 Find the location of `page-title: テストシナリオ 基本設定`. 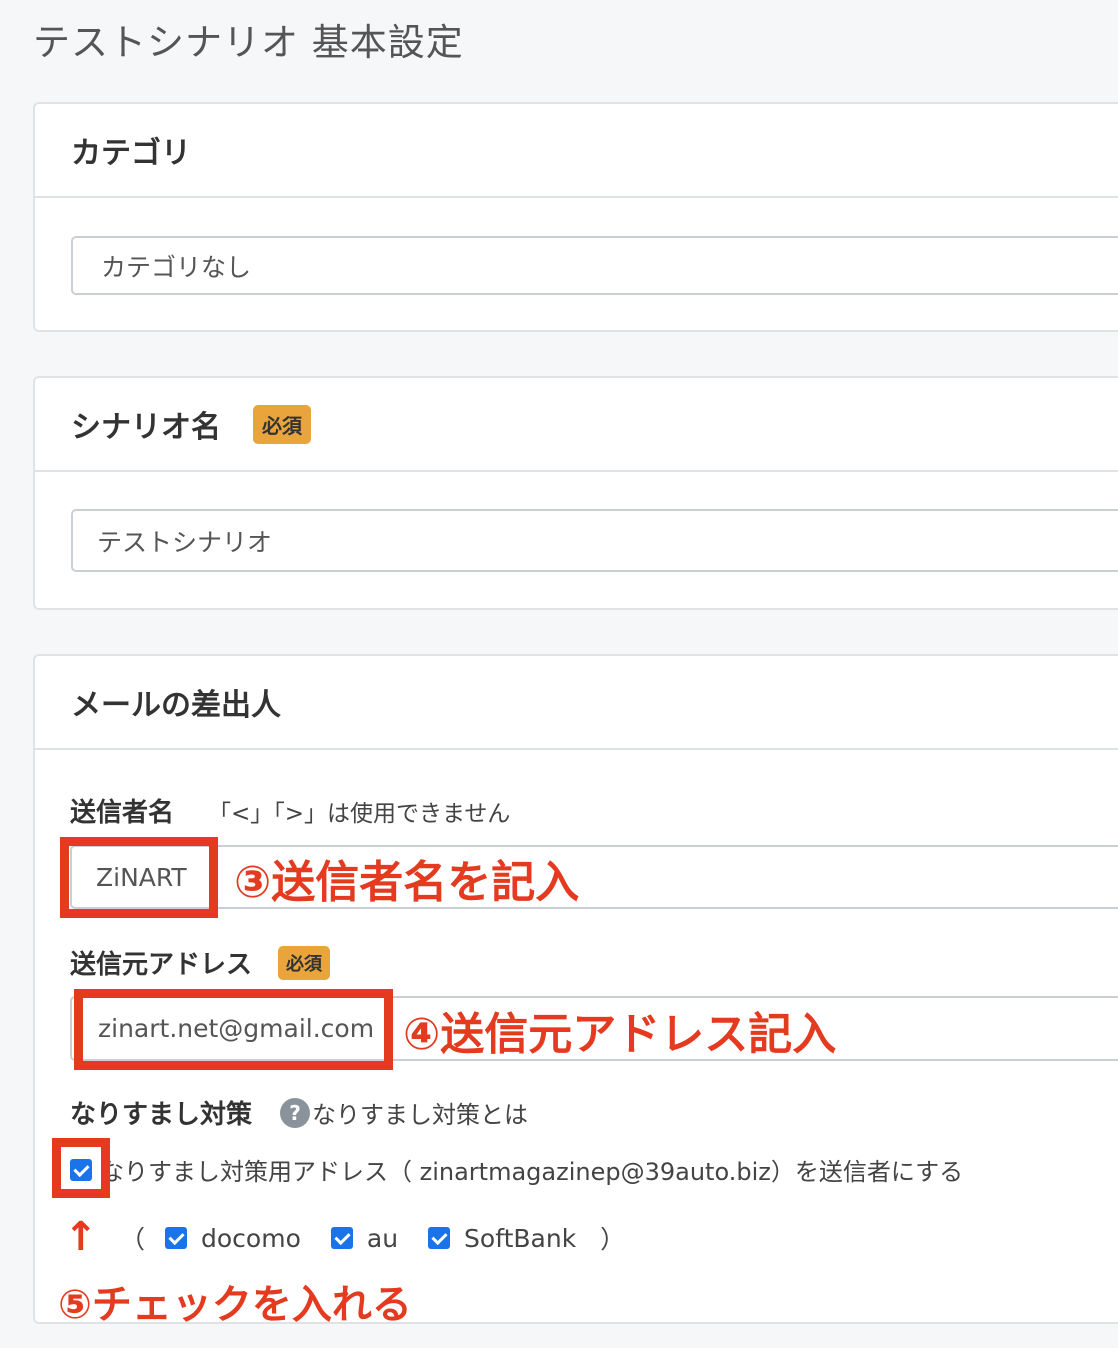

page-title: テストシナリオ 基本設定 is located at coordinates (248, 42).